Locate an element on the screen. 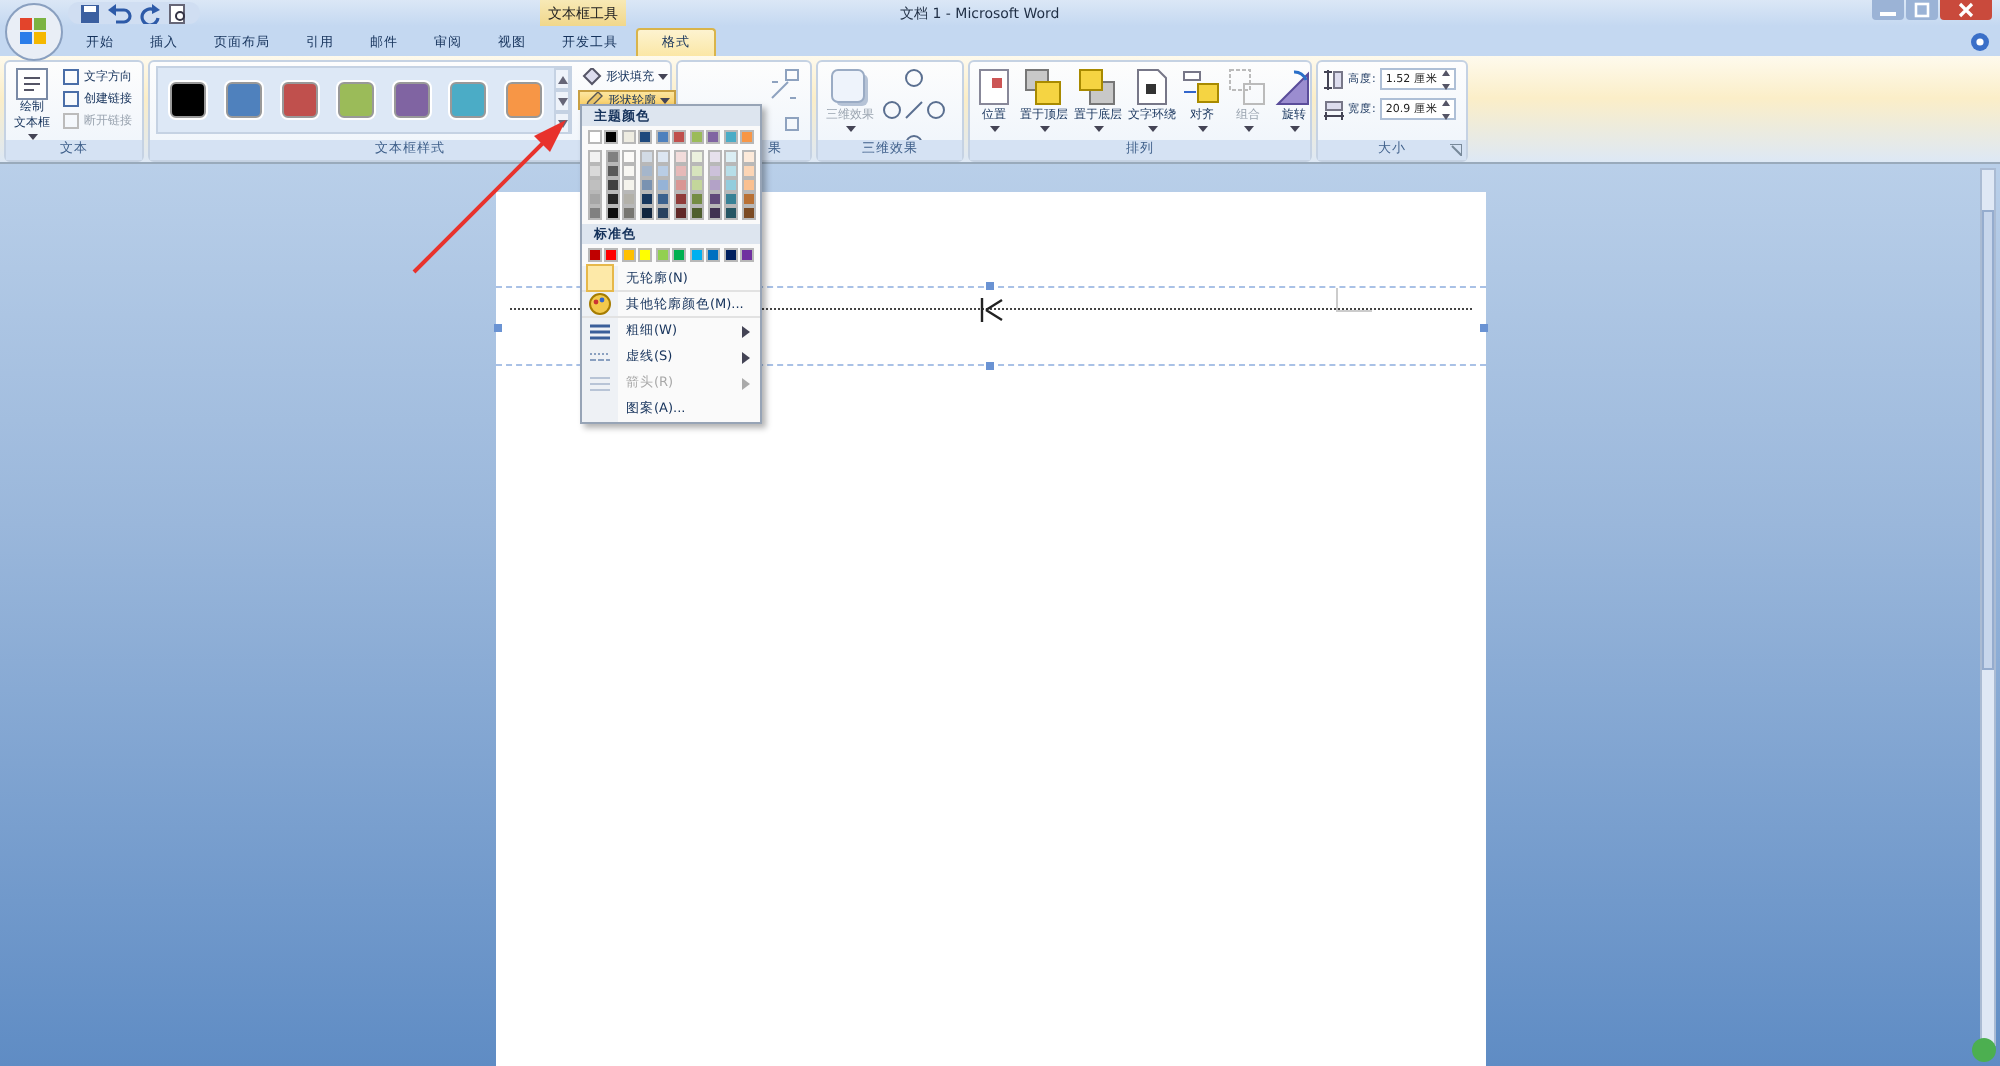  rotate-icon is located at coordinates (1294, 88).